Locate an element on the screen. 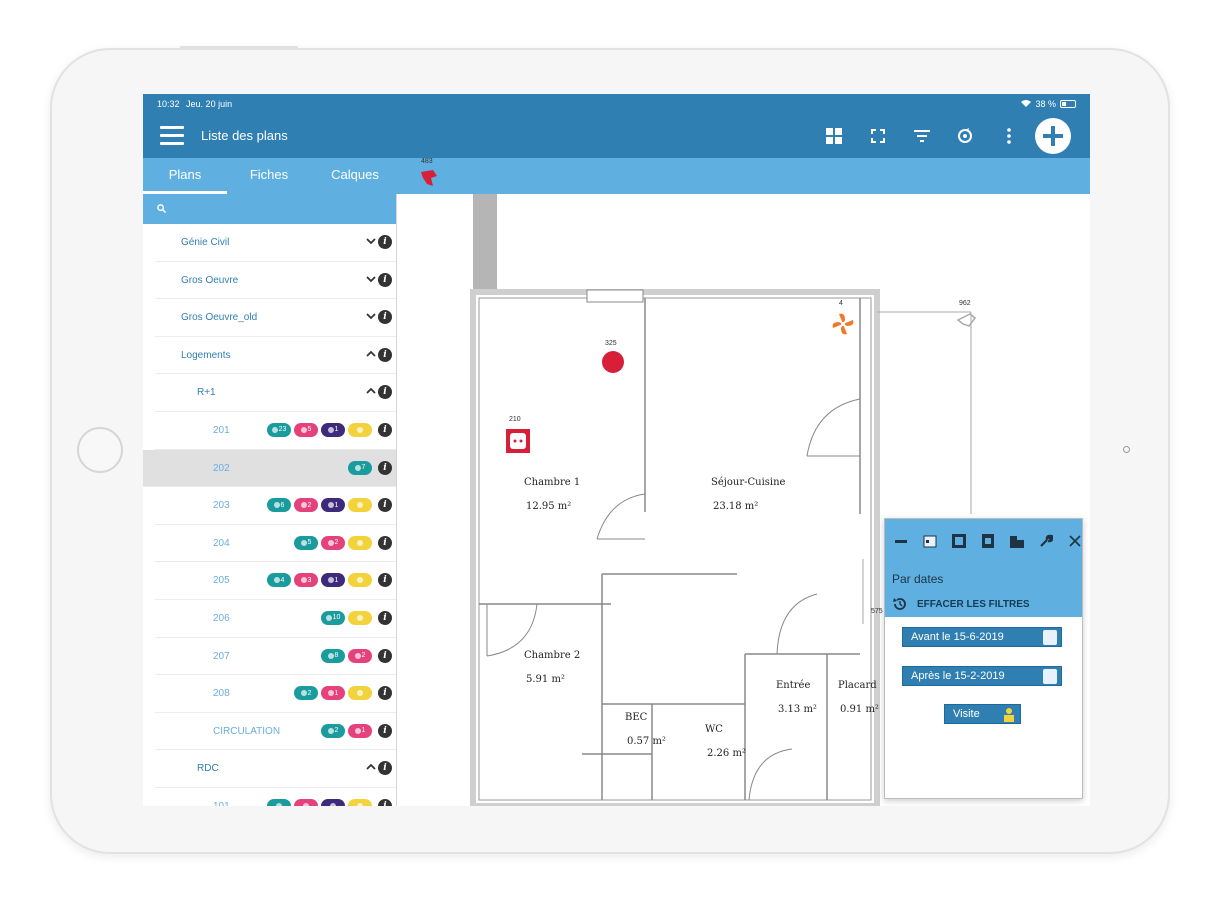  tab-plans: Plans is located at coordinates (185, 176).